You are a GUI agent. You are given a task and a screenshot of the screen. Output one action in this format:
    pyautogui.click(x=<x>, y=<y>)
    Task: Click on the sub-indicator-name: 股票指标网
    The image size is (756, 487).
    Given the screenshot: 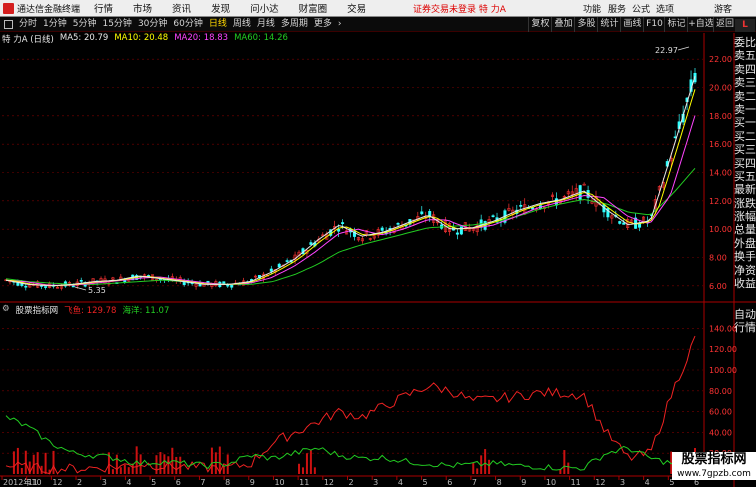 What is the action you would take?
    pyautogui.click(x=37, y=310)
    